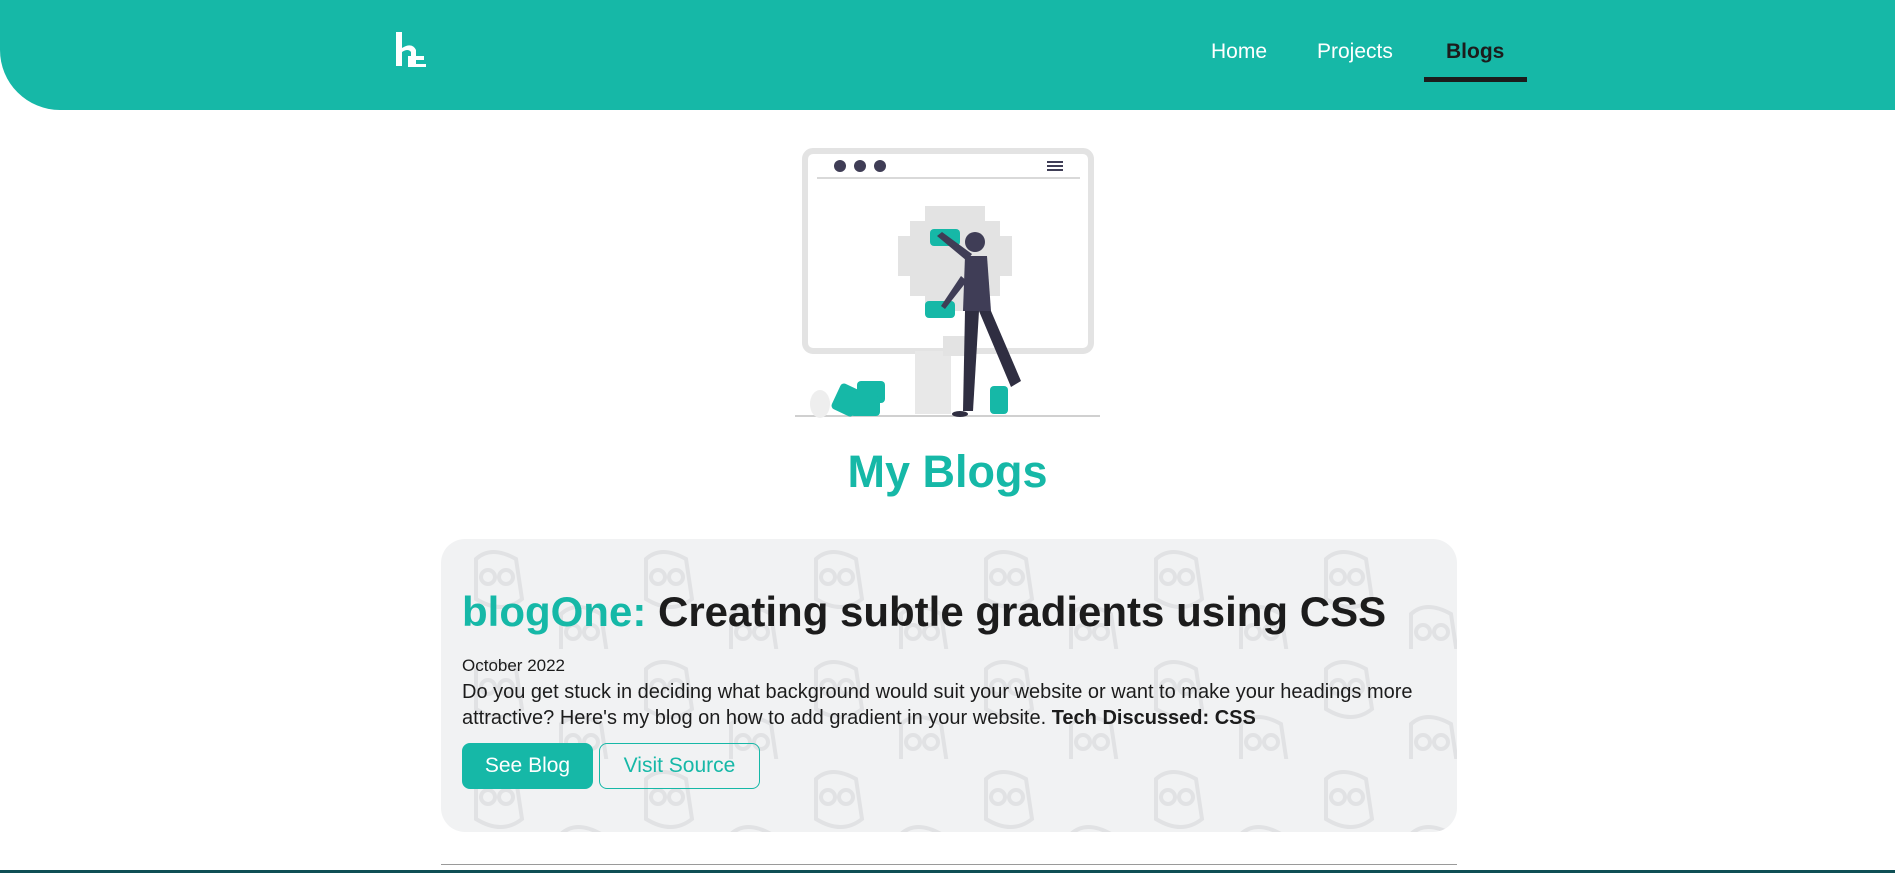 This screenshot has height=873, width=1895. What do you see at coordinates (527, 766) in the screenshot?
I see `see-blog-button: See Blog` at bounding box center [527, 766].